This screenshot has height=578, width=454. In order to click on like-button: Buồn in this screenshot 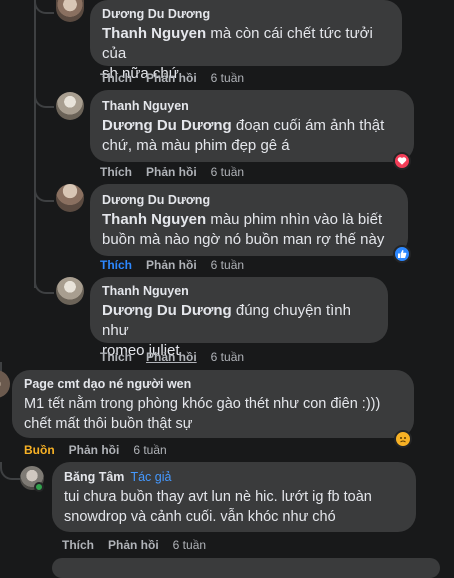, I will do `click(39, 450)`.